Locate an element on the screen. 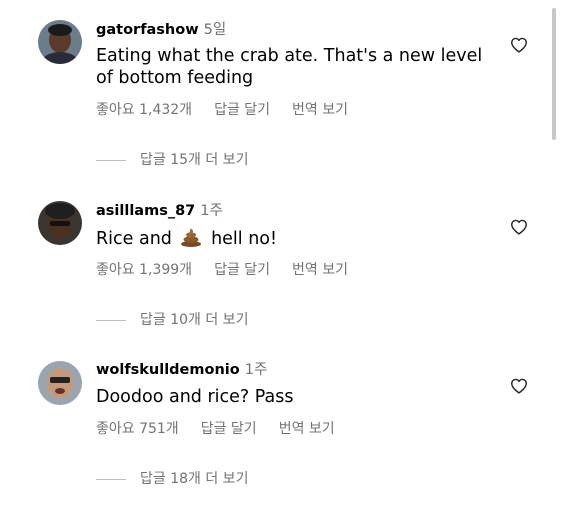 The width and height of the screenshot is (574, 513). view-replies-button: 답글 10개 더 보기 is located at coordinates (172, 320).